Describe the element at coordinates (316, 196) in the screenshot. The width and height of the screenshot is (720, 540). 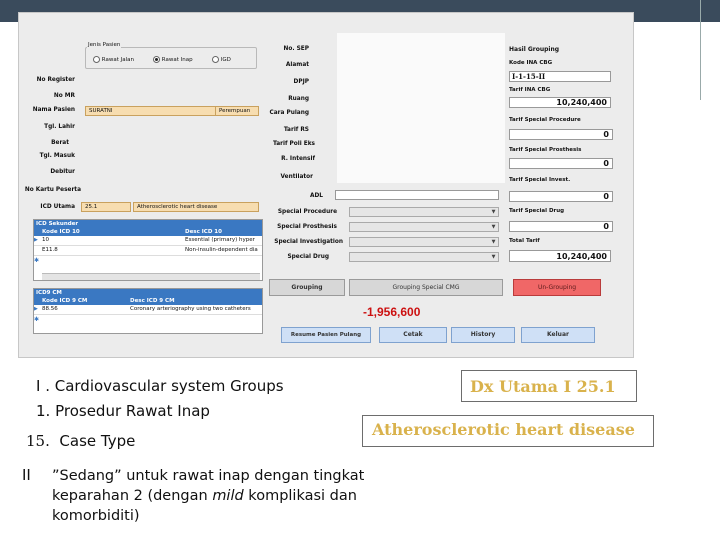
I see `label-adl: ADL` at that location.